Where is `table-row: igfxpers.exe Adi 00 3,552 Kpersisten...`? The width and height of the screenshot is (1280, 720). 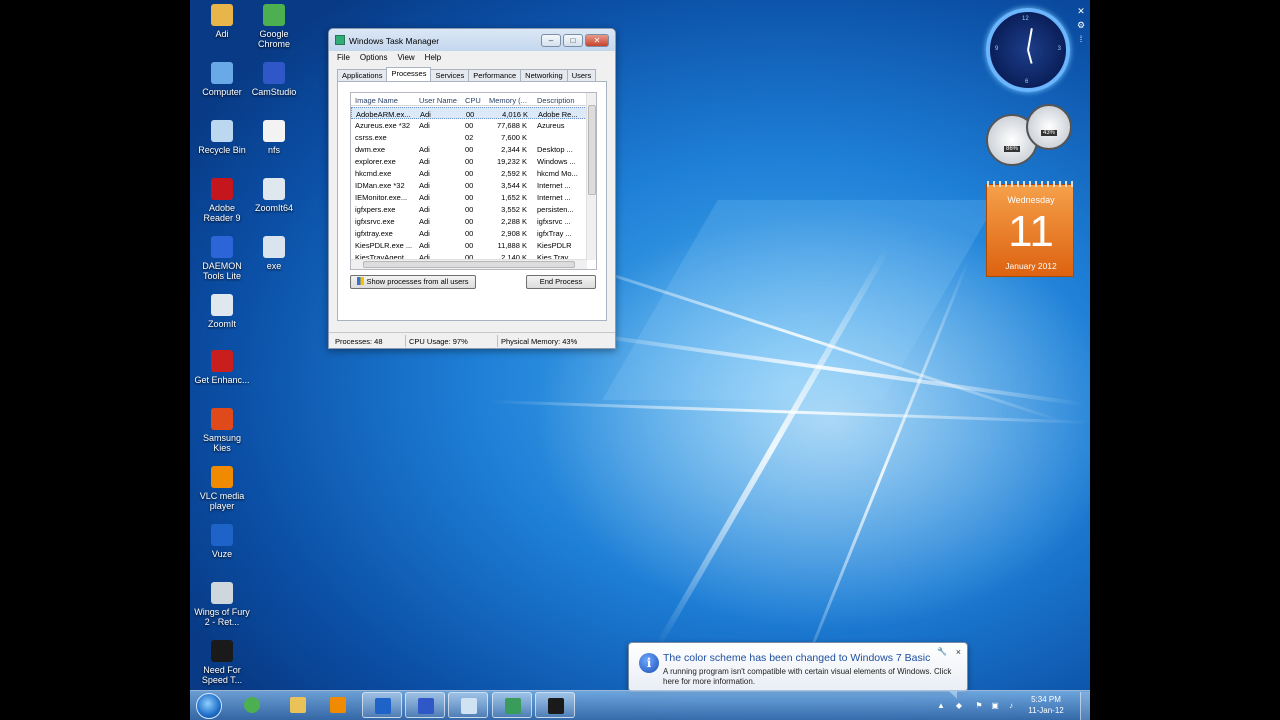 table-row: igfxpers.exe Adi 00 3,552 Kpersisten... is located at coordinates (469, 209).